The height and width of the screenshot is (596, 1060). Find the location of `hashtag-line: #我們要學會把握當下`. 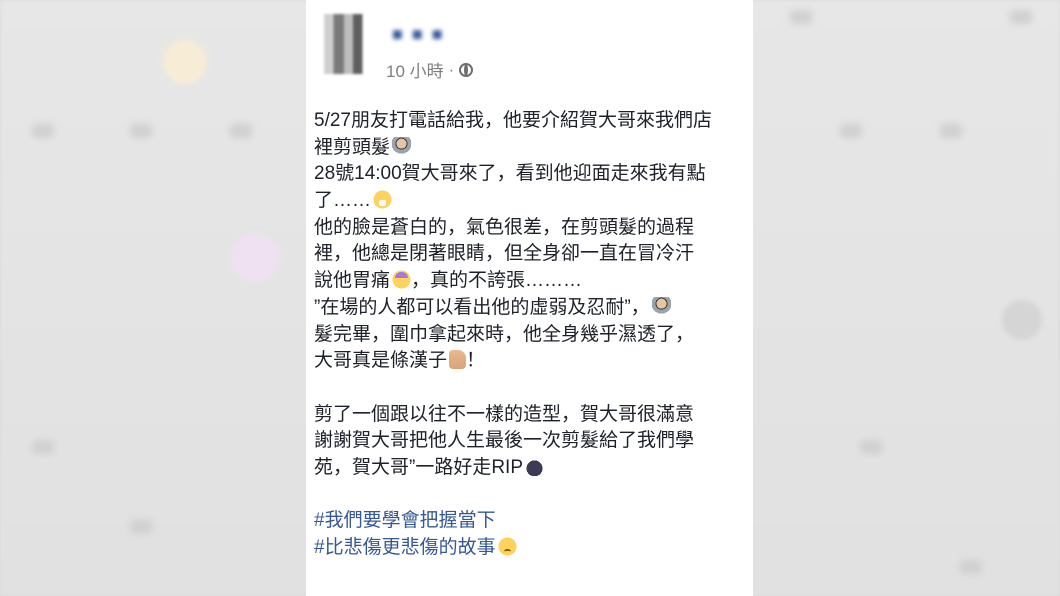

hashtag-line: #我們要學會把握當下 is located at coordinates (533, 521).